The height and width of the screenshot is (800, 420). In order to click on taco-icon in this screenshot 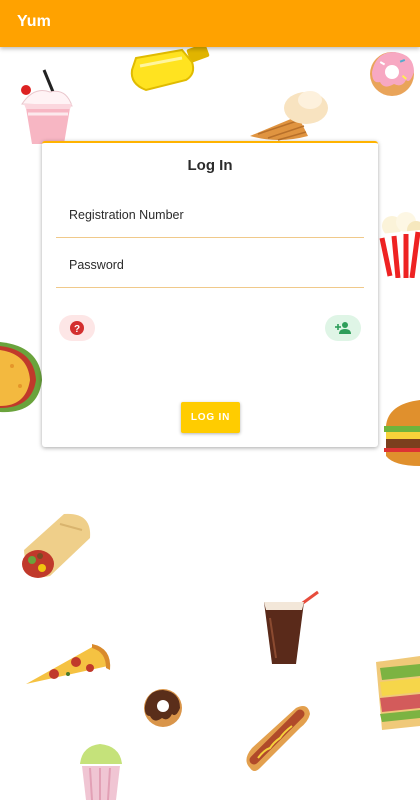, I will do `click(21, 377)`.